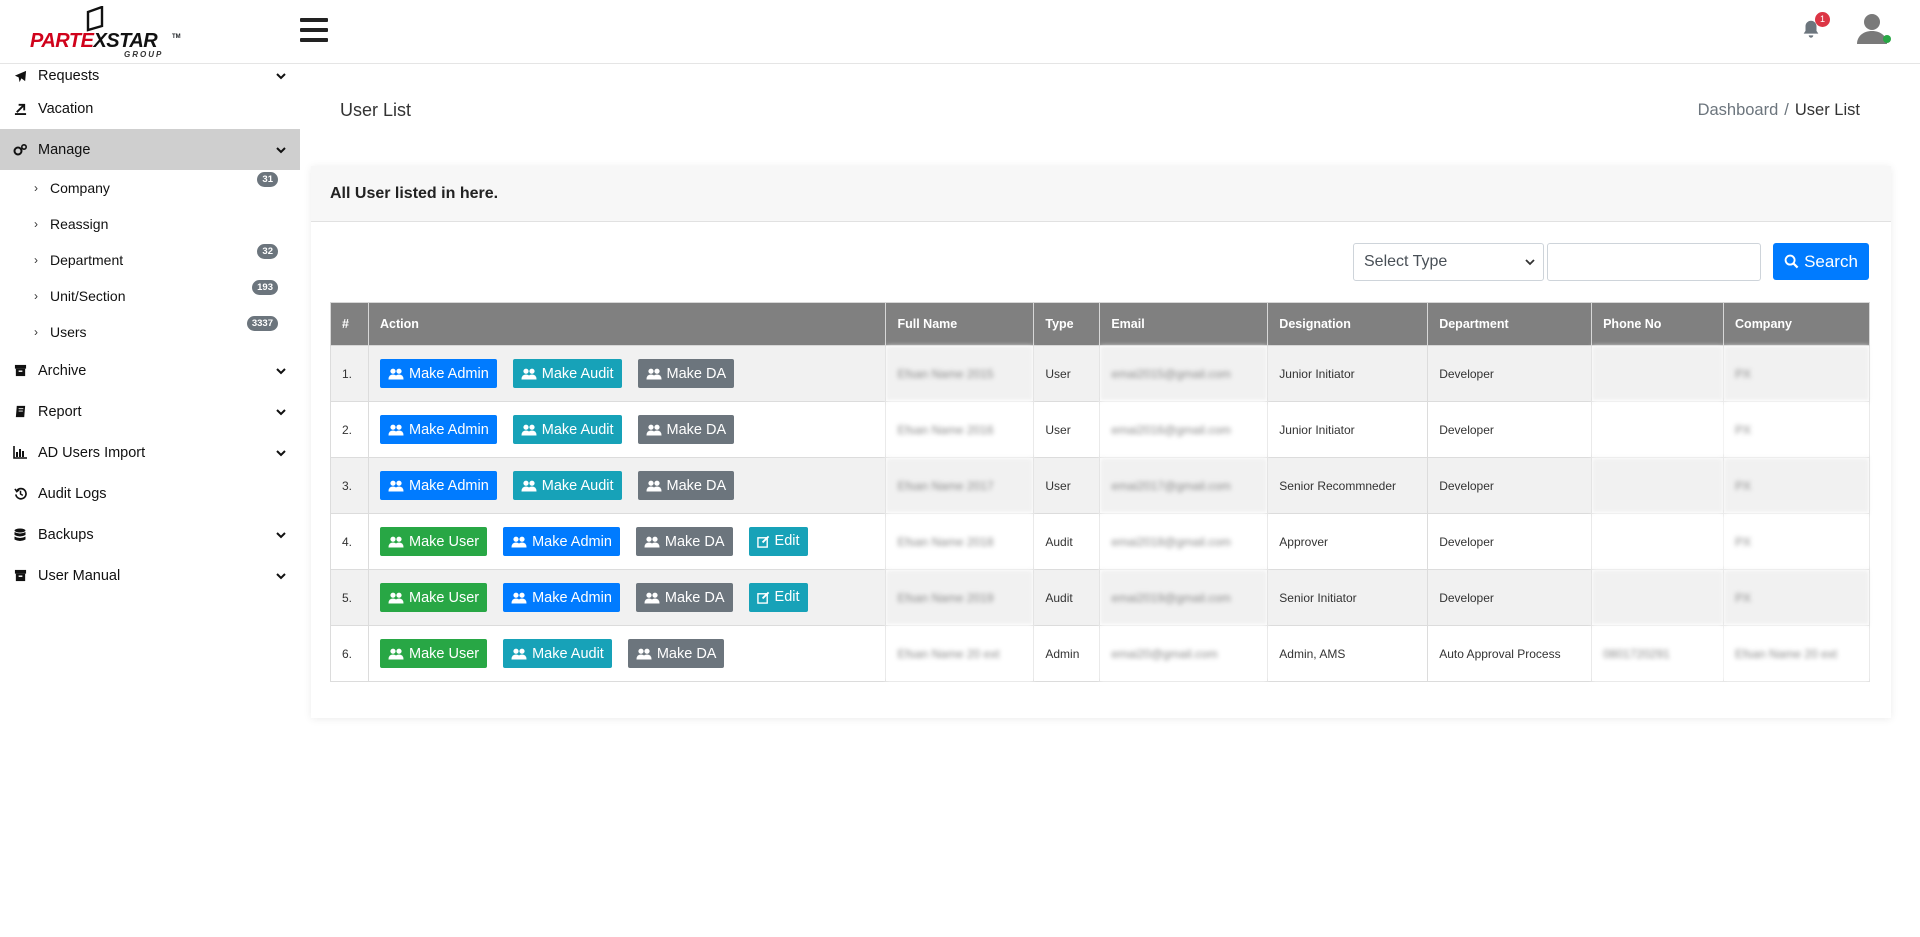 The height and width of the screenshot is (937, 1920). Describe the element at coordinates (1348, 324) in the screenshot. I see `column-header: Designation` at that location.